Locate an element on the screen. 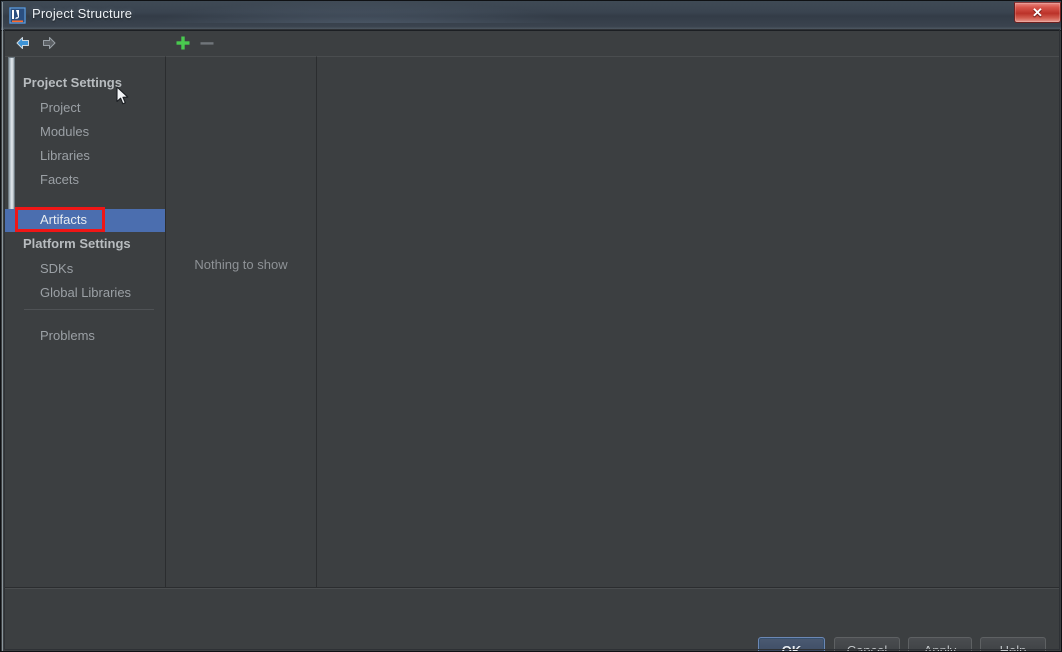 The image size is (1062, 652). intellij-idea-icon is located at coordinates (17, 15).